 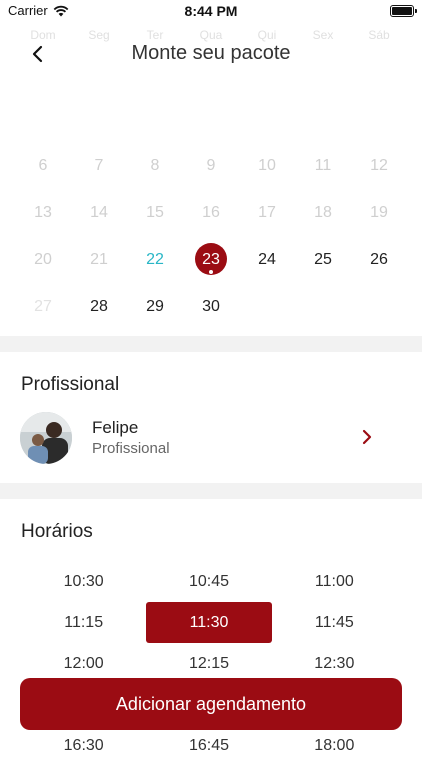 I want to click on calendar-day: 25, so click(x=323, y=259).